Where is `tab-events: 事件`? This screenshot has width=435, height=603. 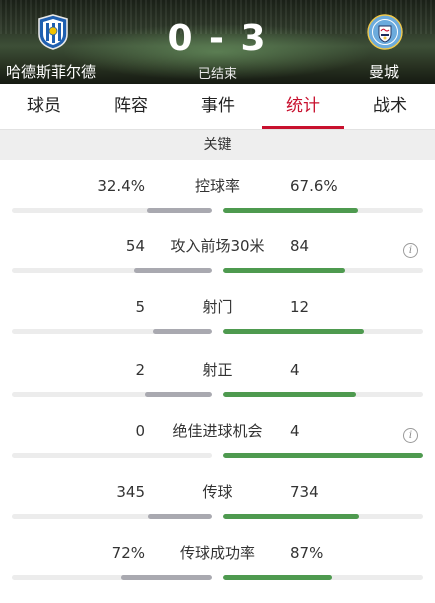
tab-events: 事件 is located at coordinates (218, 106).